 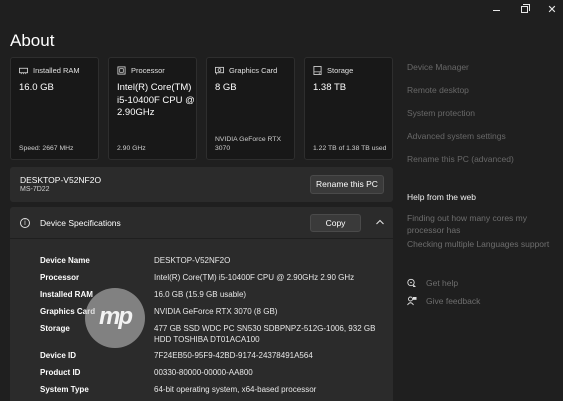 I want to click on card-storage: Storage 1.38 TB 1.22 TB of 1.38 TB used, so click(x=348, y=108).